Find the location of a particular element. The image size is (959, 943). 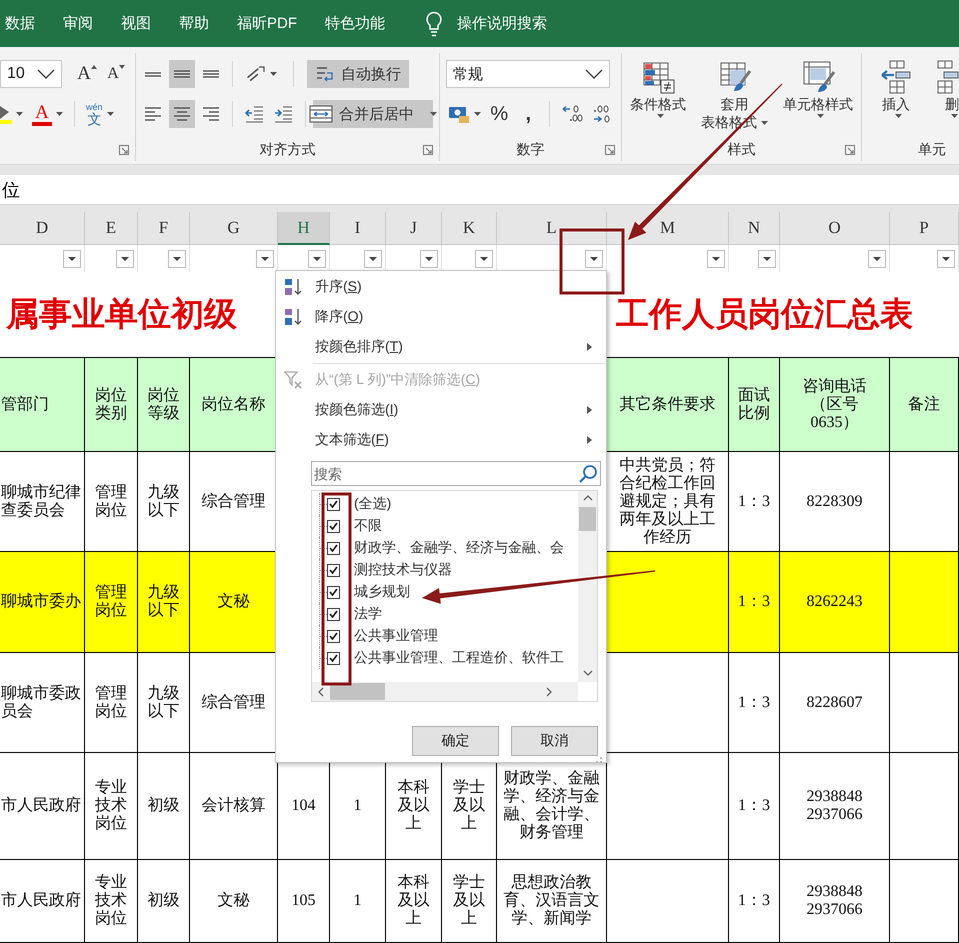

column-header: I is located at coordinates (358, 228).